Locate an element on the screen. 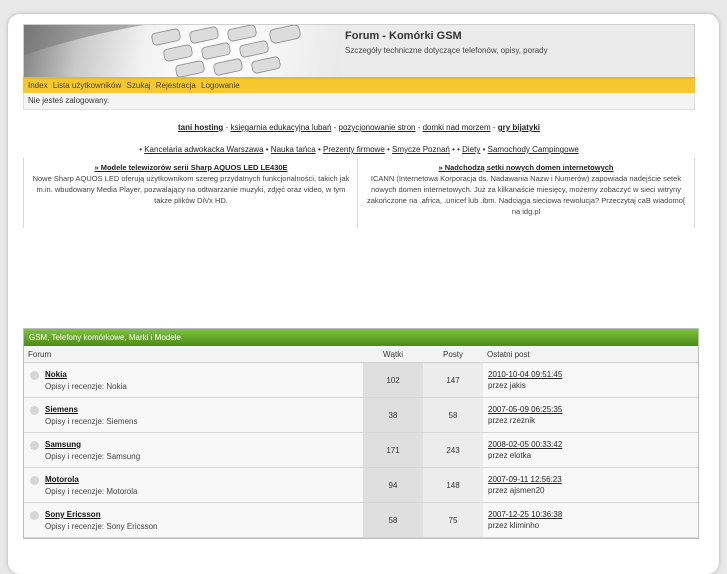 Image resolution: width=727 pixels, height=574 pixels. table-row: Sony Ericsson Opisy i recenzje is located at coordinates (361, 520).